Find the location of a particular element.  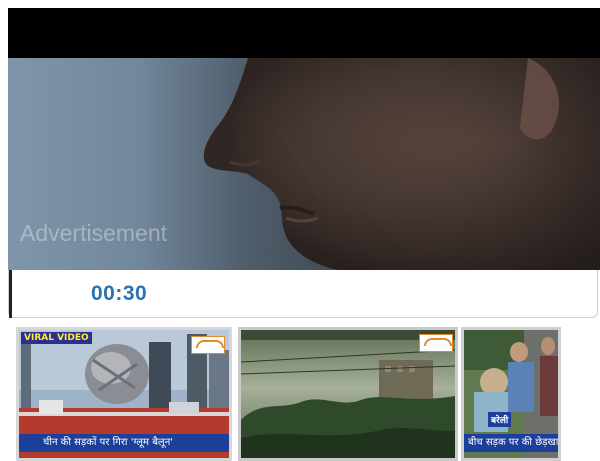

thumbnail-caption: बीच सड़क पर की छेड़खानी is located at coordinates (511, 443).